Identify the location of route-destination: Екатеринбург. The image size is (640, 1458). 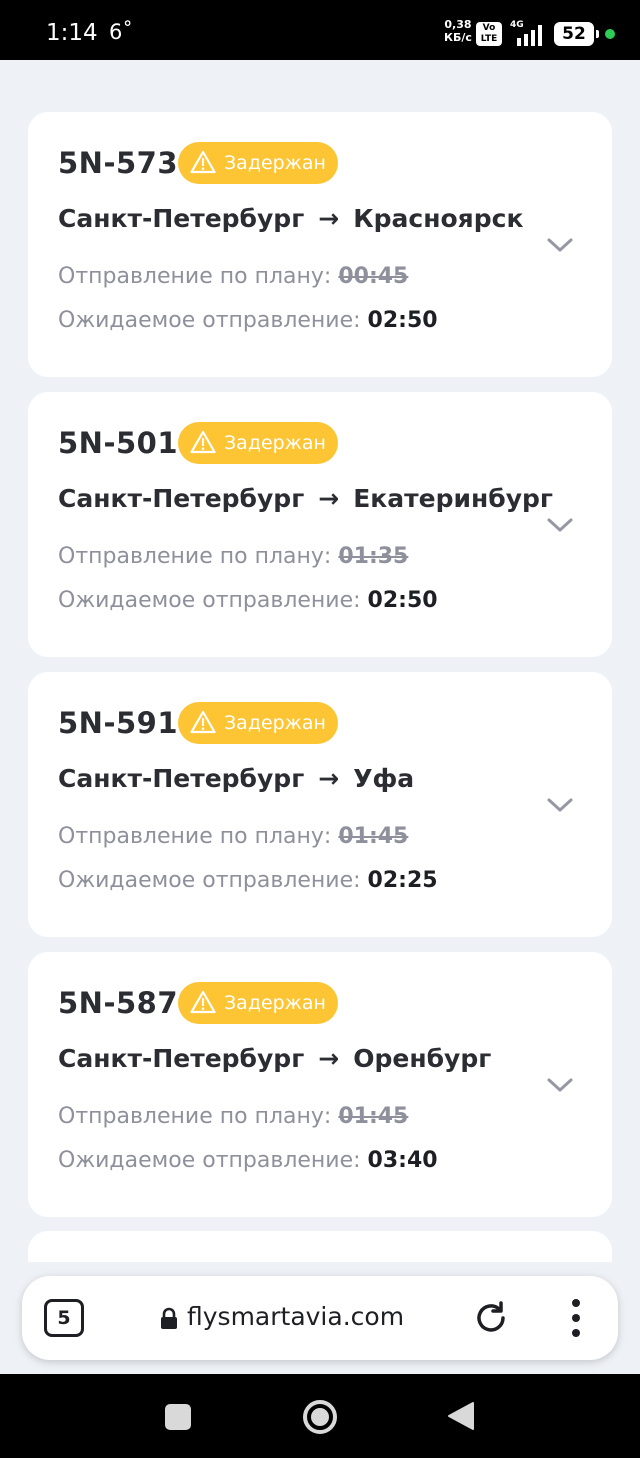
(453, 498).